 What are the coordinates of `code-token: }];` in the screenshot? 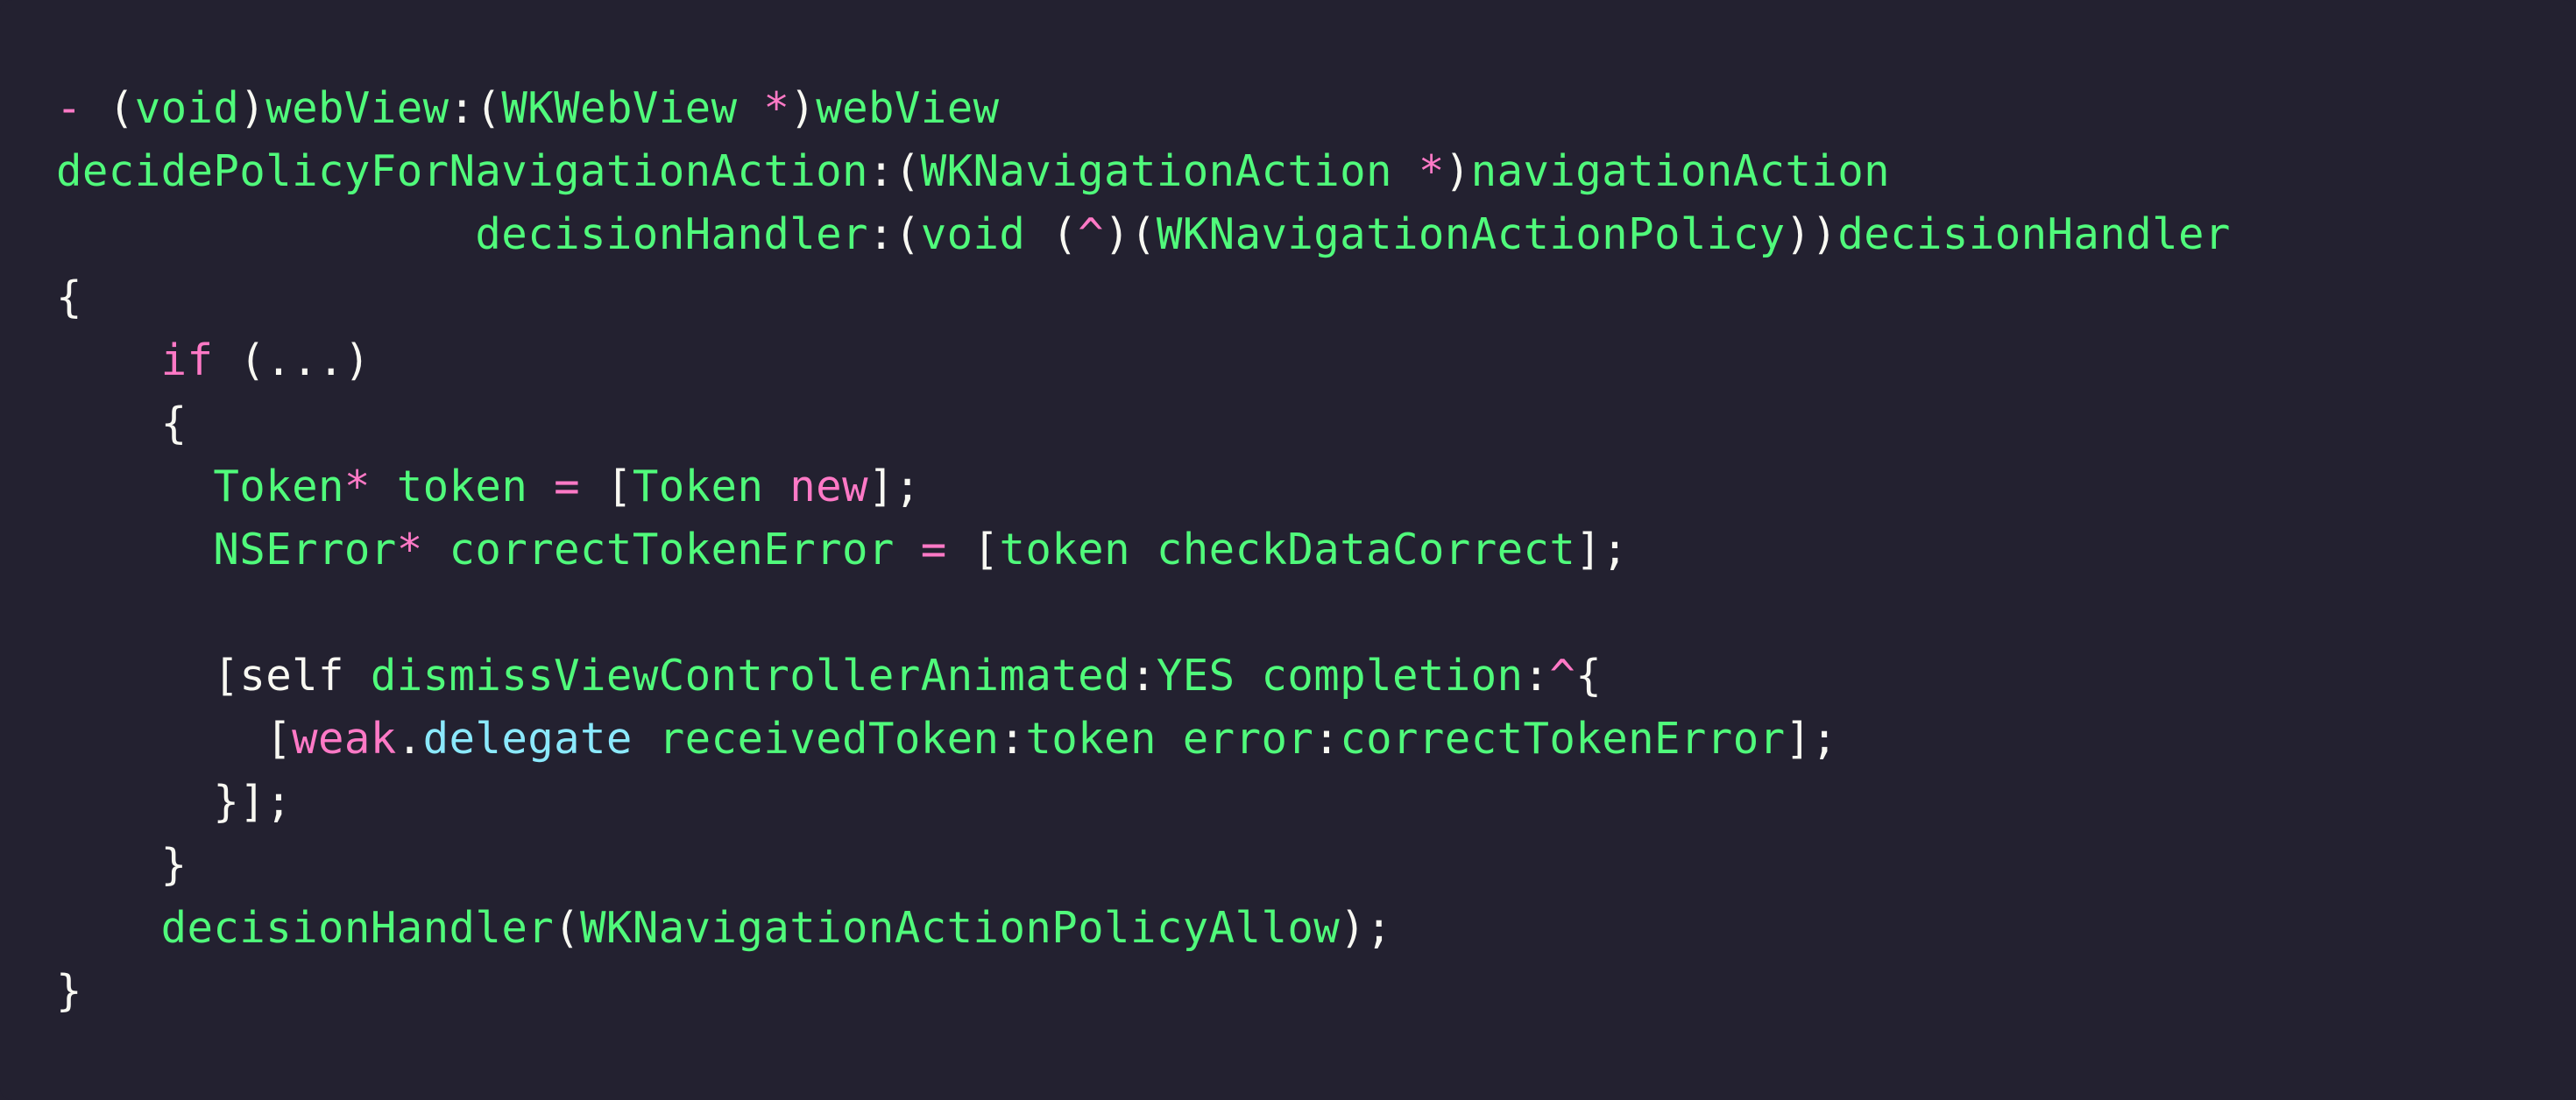 It's located at (174, 802).